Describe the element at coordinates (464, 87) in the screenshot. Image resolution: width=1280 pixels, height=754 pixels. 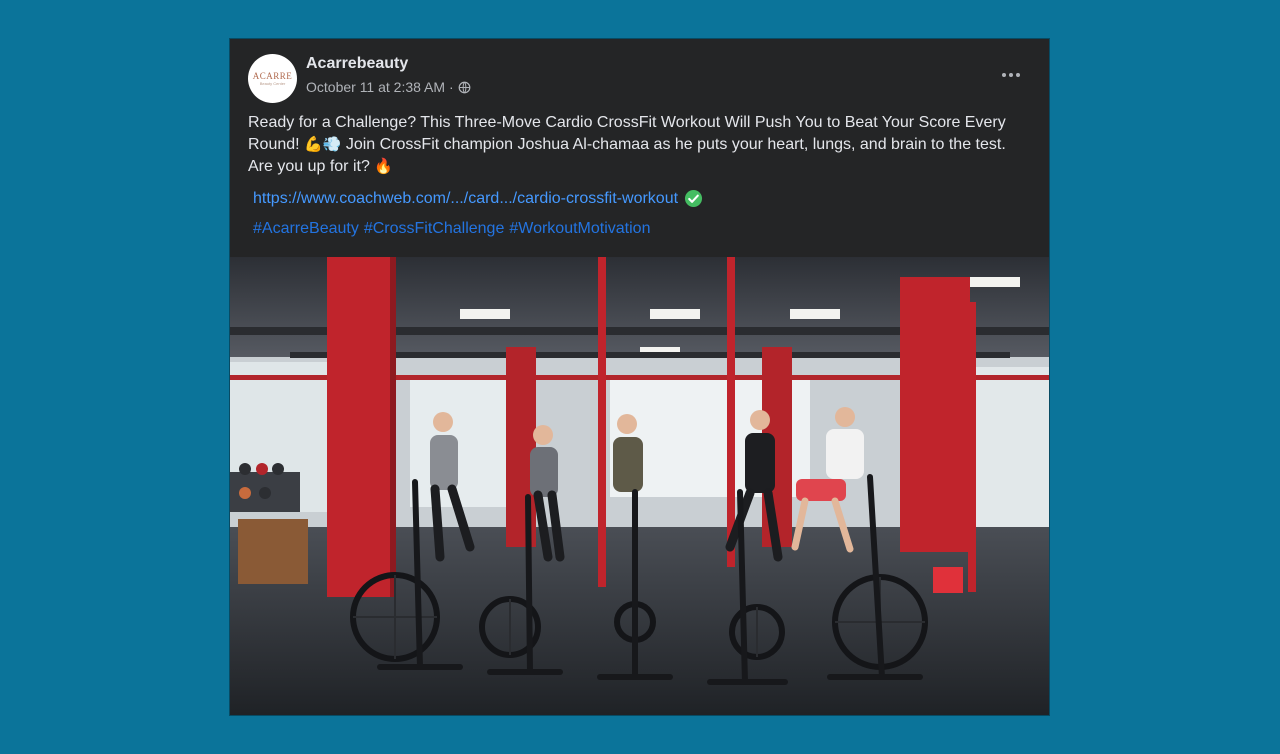
I see `globe-icon` at that location.